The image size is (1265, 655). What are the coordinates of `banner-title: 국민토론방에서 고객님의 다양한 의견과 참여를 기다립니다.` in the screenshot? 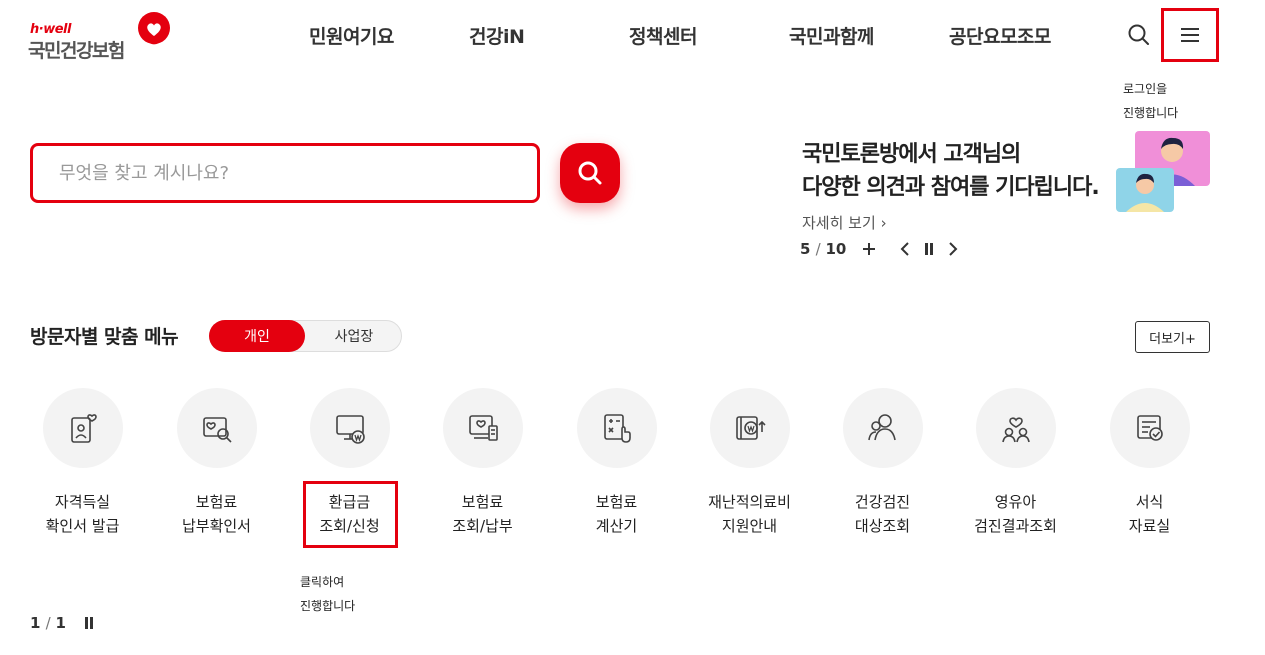 It's located at (951, 171).